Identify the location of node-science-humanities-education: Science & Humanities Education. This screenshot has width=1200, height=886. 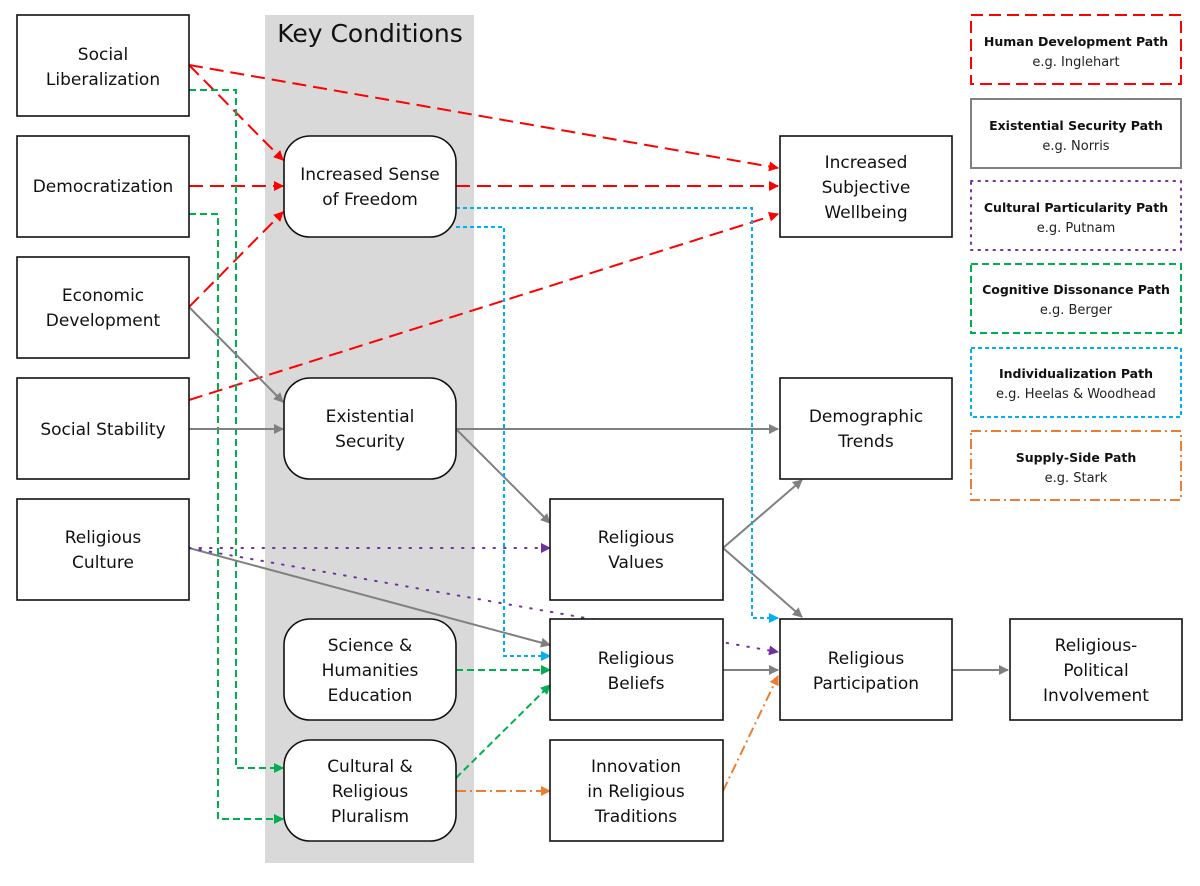
(370, 669).